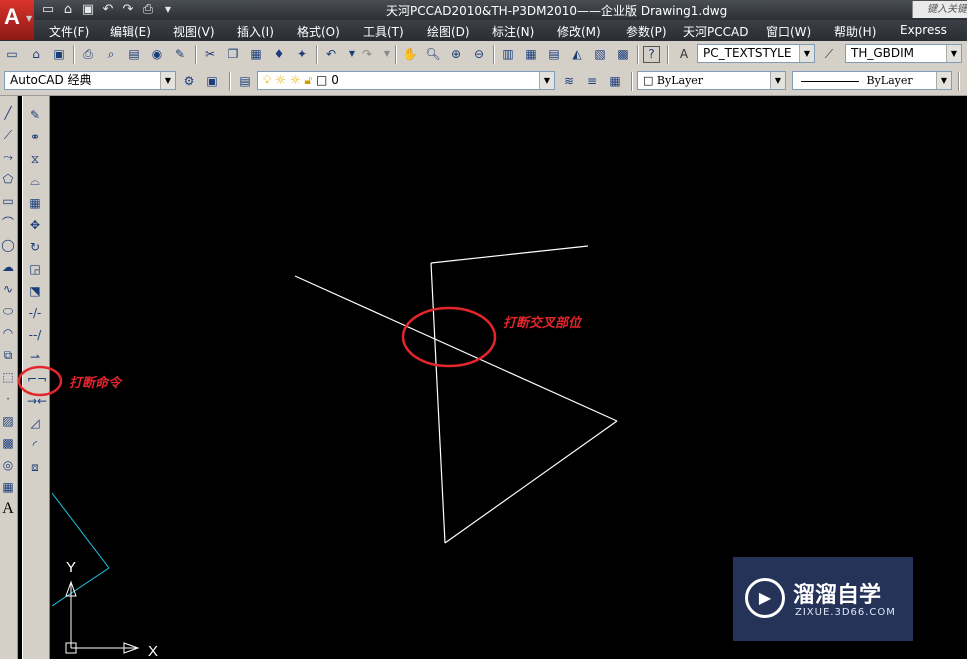 Image resolution: width=967 pixels, height=659 pixels. Describe the element at coordinates (889, 80) in the screenshot. I see `linetype-value: ByLayer` at that location.